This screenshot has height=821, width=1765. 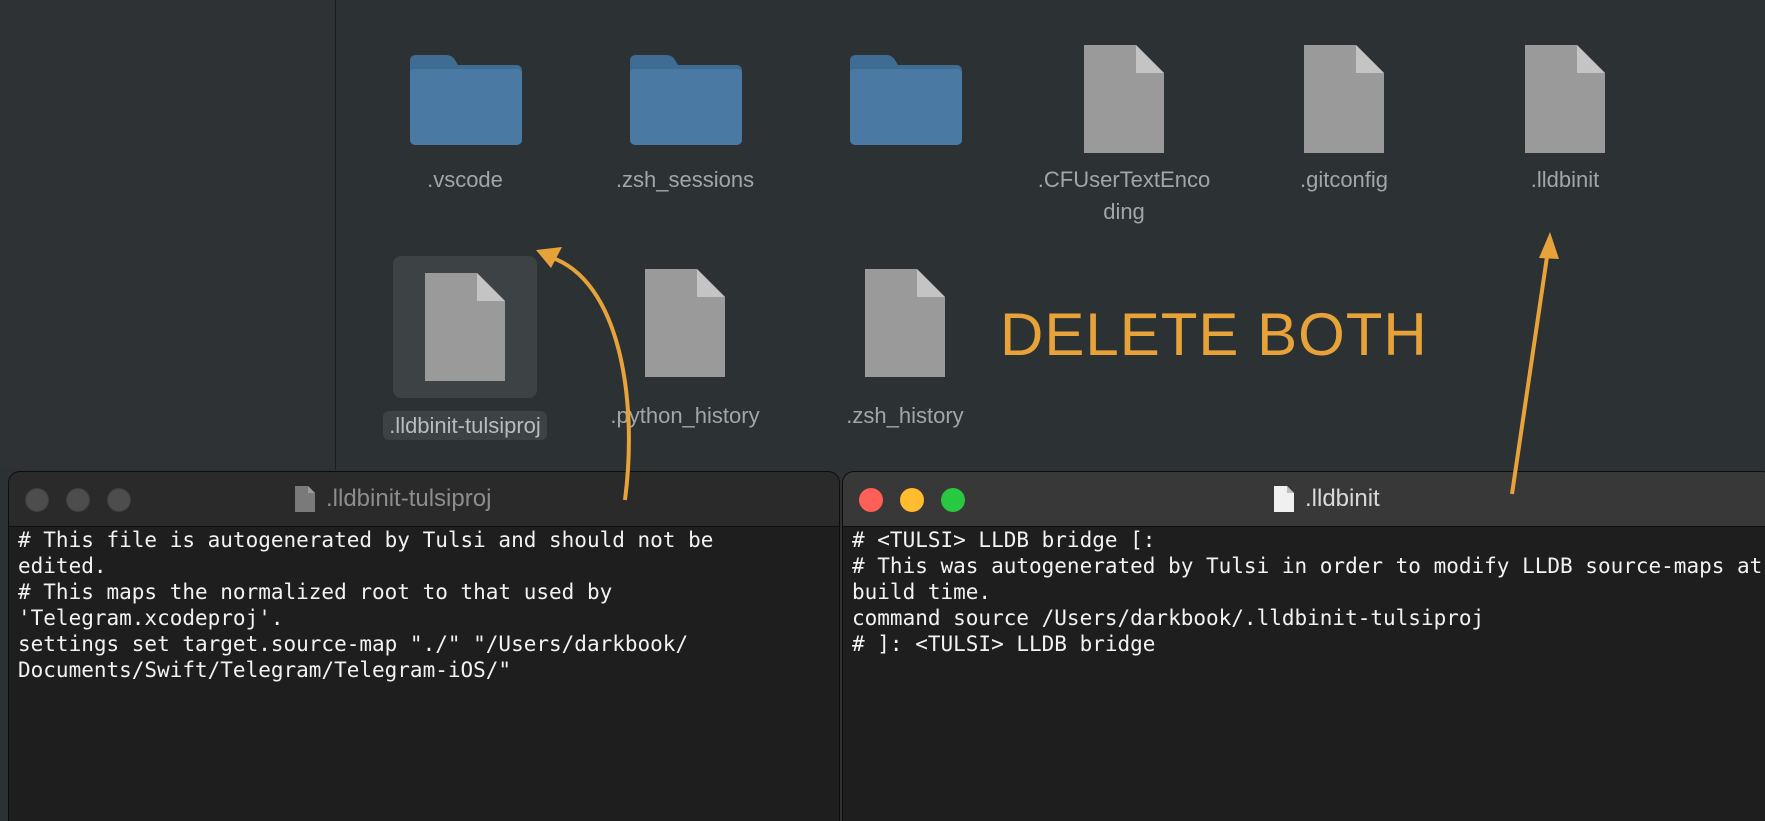 I want to click on finder-item-gitconfig: .gitconfig, so click(x=1344, y=115).